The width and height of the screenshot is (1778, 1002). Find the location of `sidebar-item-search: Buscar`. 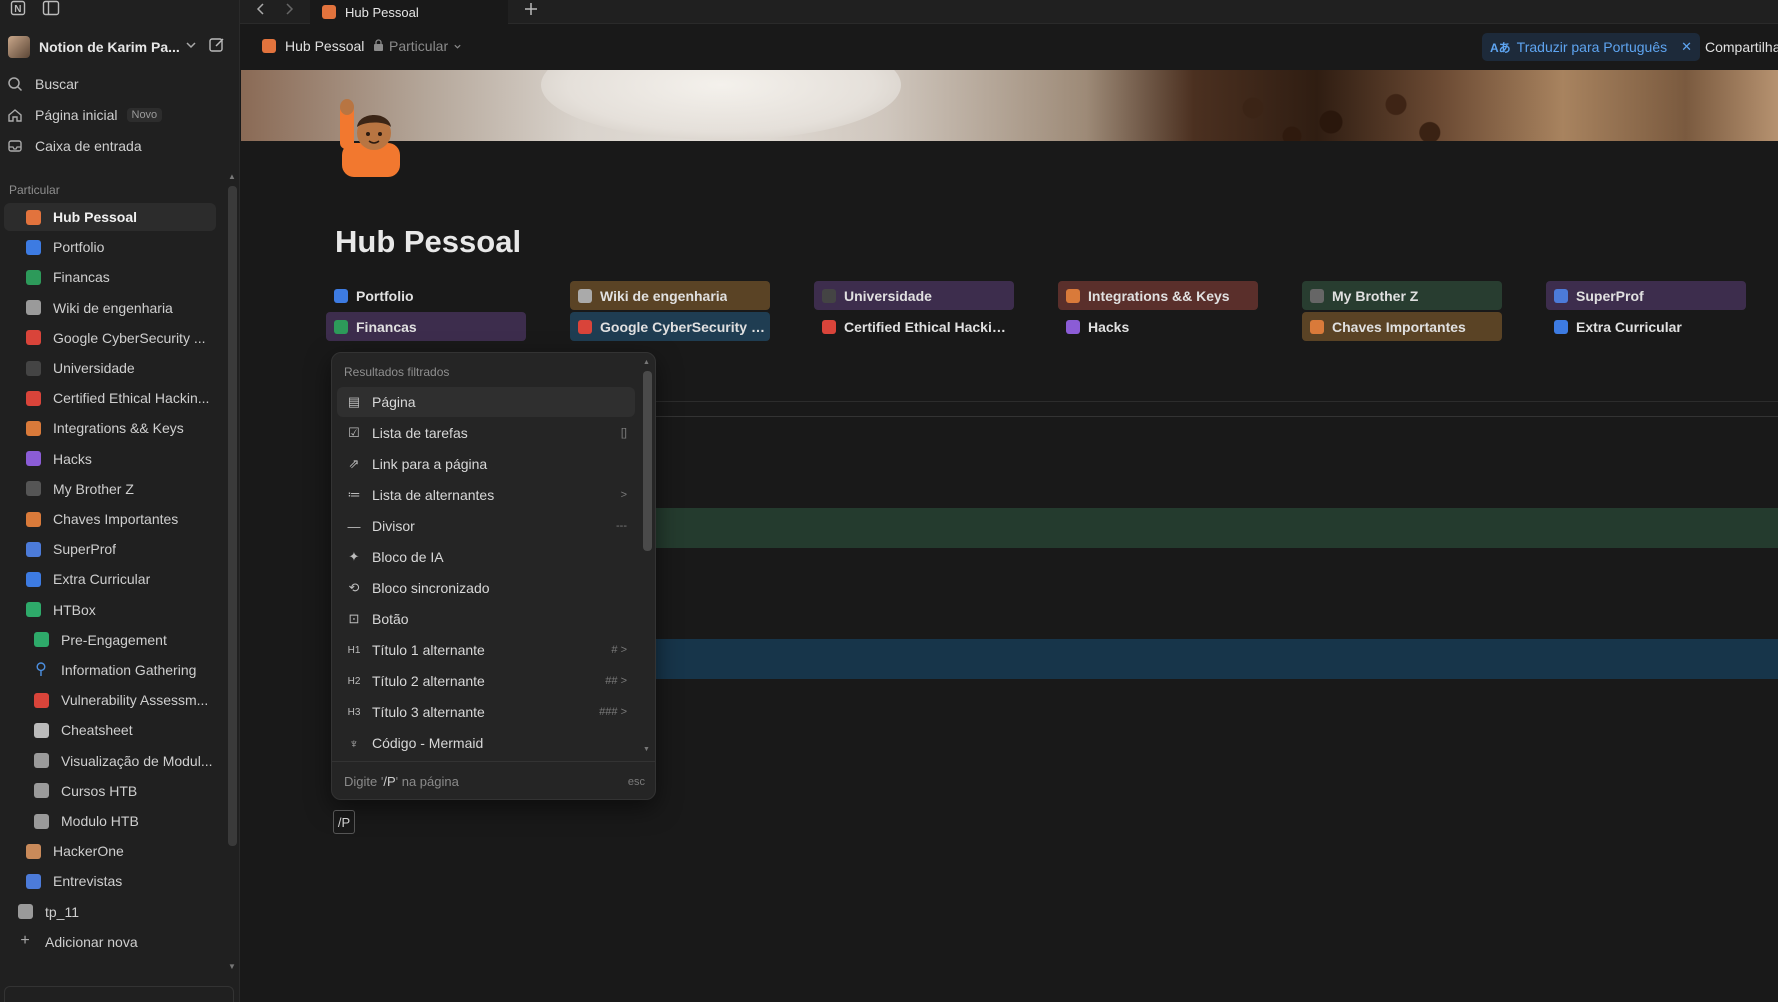

sidebar-item-search: Buscar is located at coordinates (110, 84).